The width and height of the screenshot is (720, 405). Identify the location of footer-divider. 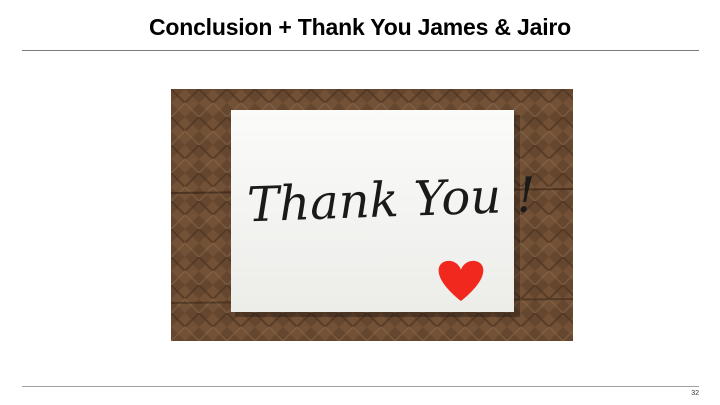
(360, 386).